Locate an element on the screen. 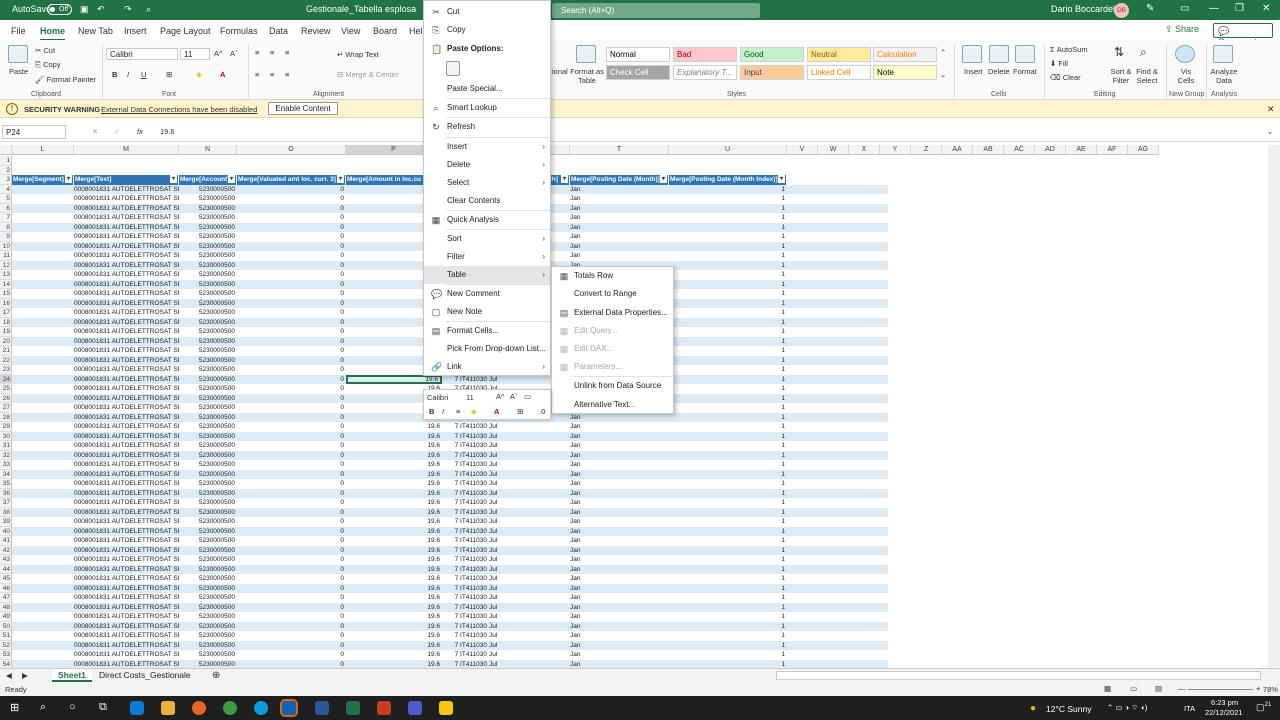 This screenshot has height=720, width=1280. insert-cells-icon is located at coordinates (972, 54).